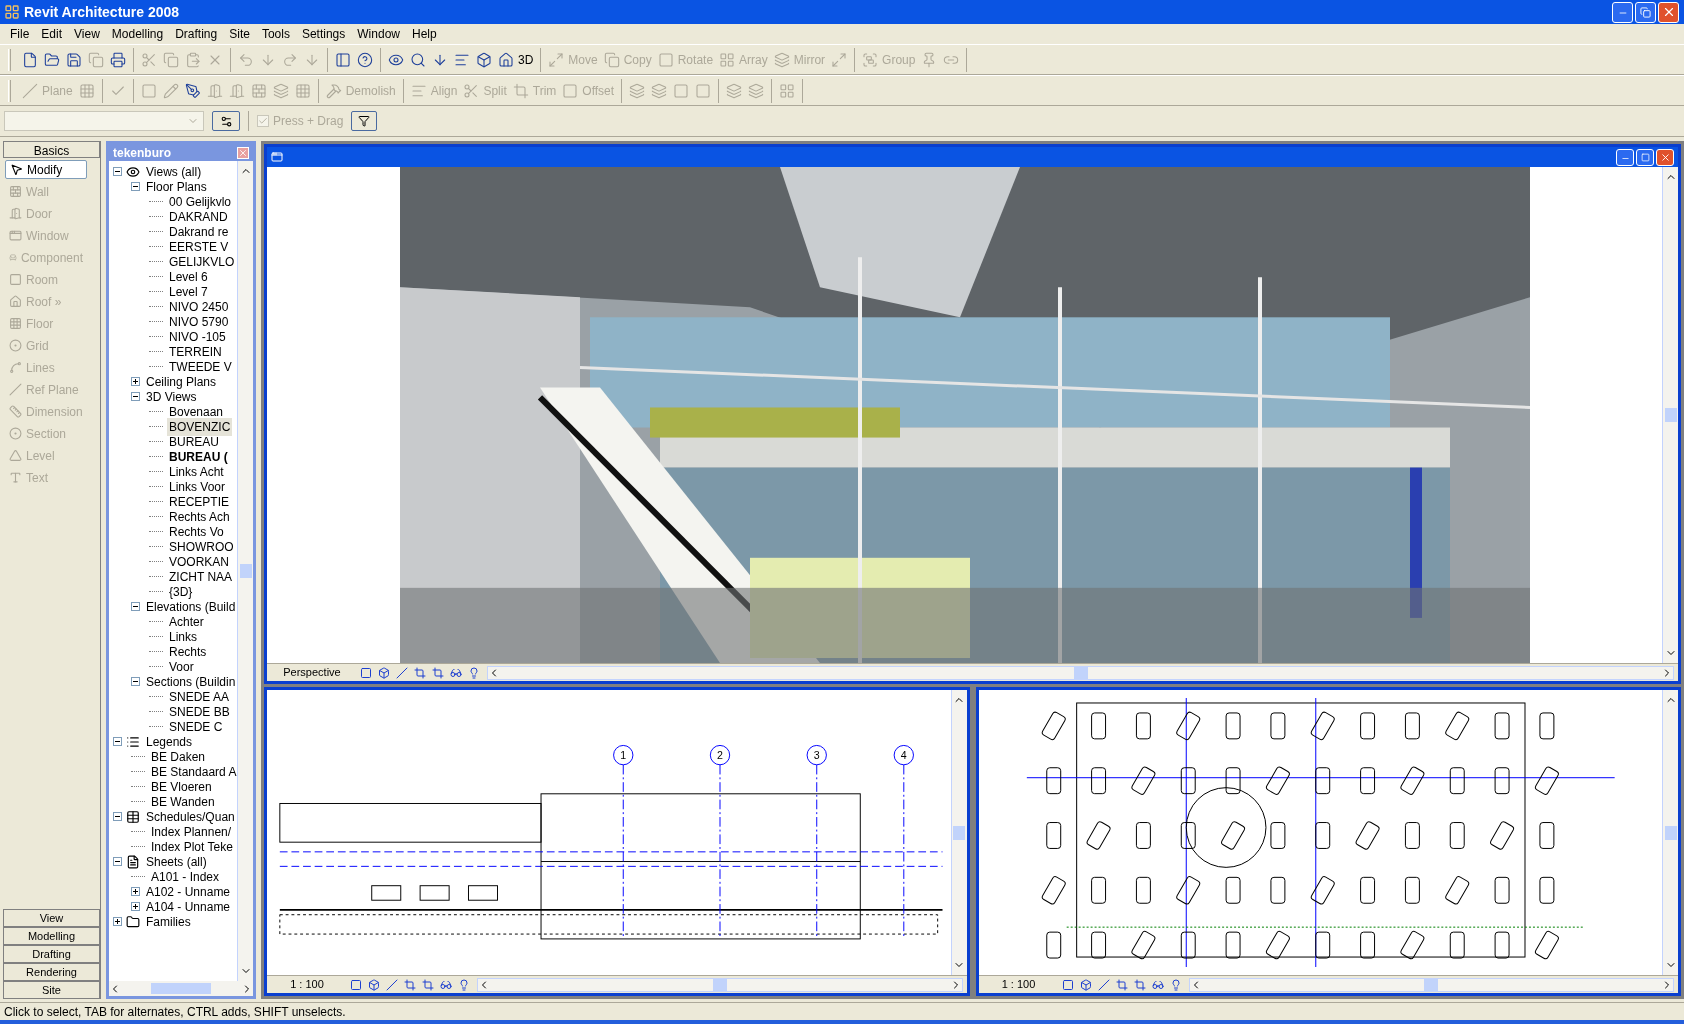  Describe the element at coordinates (51, 954) in the screenshot. I see `design-bar-tab: Drafting` at that location.